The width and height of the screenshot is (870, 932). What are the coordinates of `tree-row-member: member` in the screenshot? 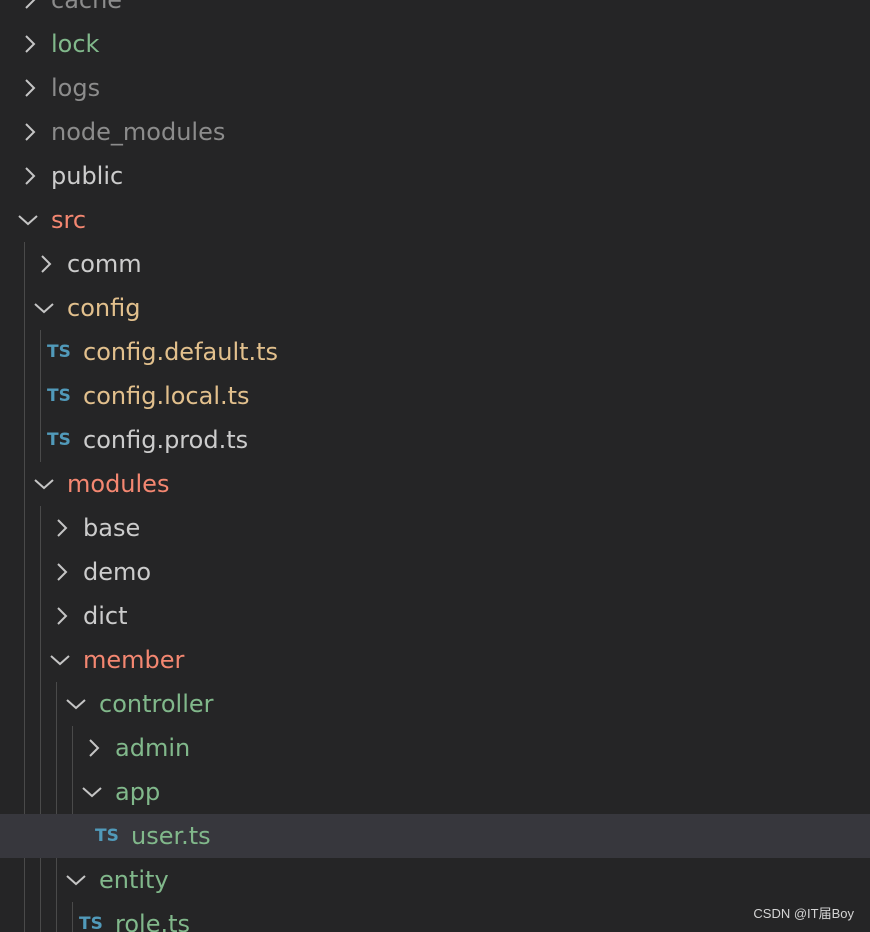 It's located at (435, 660).